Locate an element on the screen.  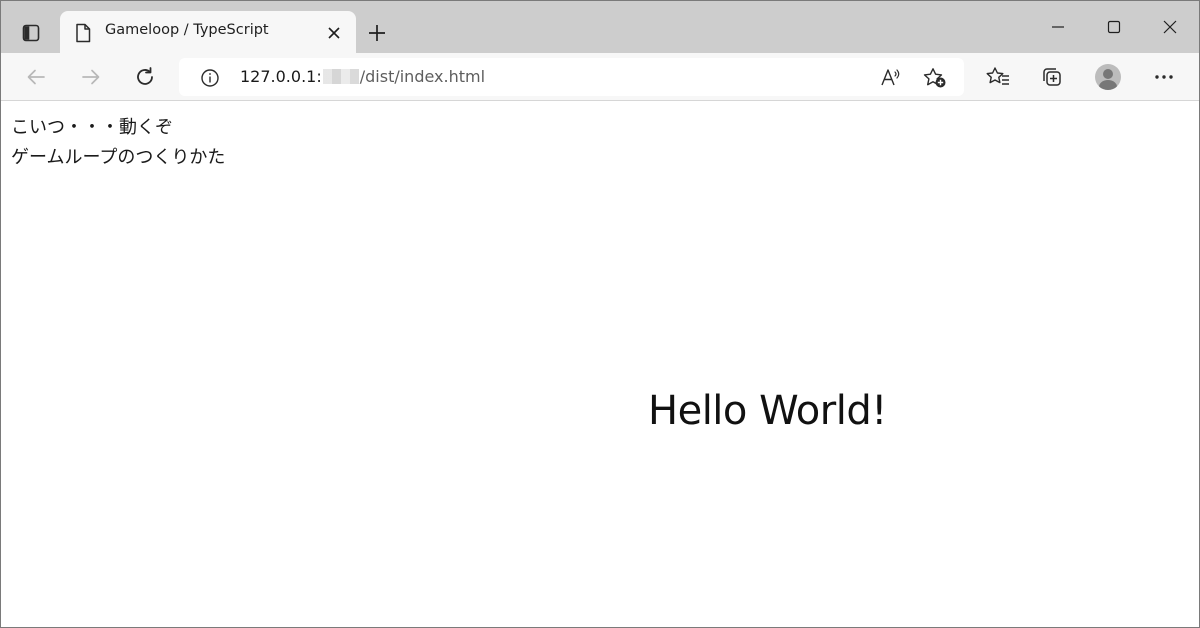
minimize-icon is located at coordinates (1058, 27).